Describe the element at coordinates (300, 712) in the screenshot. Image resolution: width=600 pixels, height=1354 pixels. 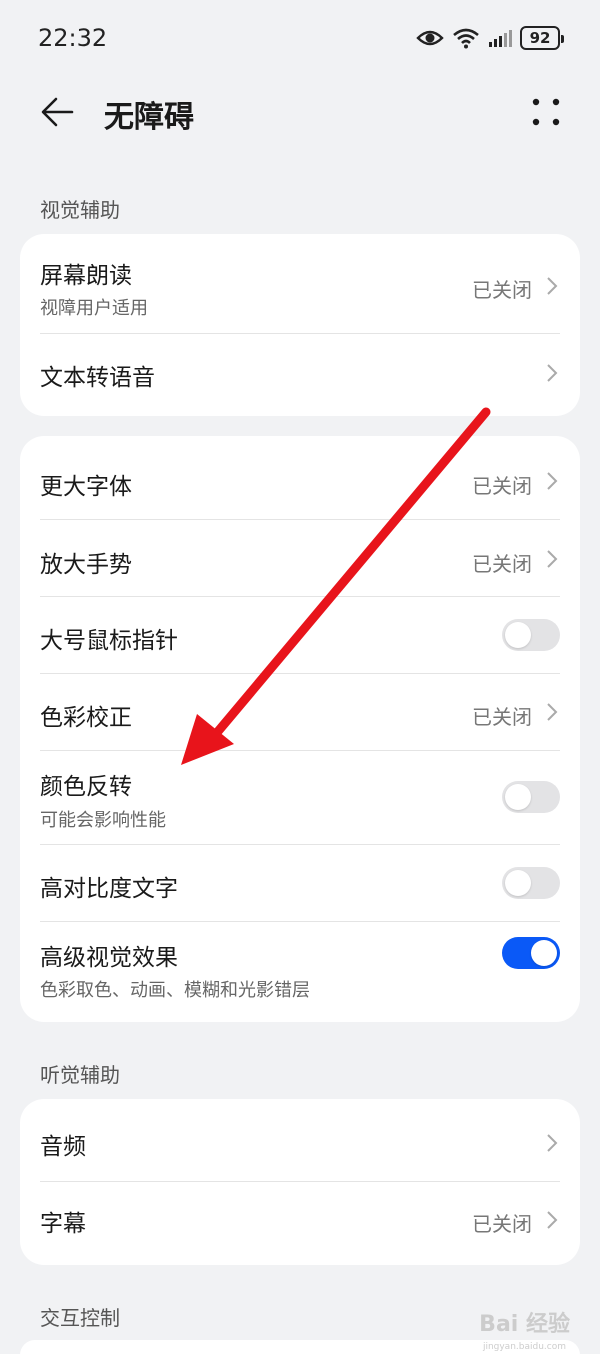
I see `row-color-correction: 色彩校正 已关闭` at that location.